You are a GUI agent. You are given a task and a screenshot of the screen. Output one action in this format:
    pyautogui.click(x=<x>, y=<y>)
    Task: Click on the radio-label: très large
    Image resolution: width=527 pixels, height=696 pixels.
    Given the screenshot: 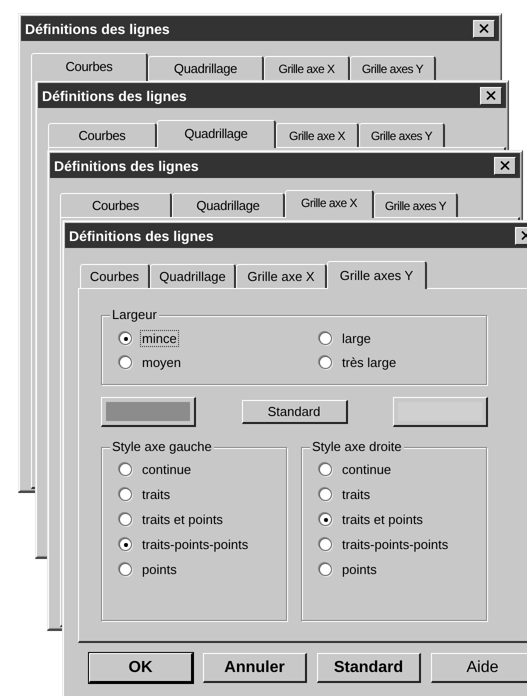 What is the action you would take?
    pyautogui.click(x=369, y=362)
    